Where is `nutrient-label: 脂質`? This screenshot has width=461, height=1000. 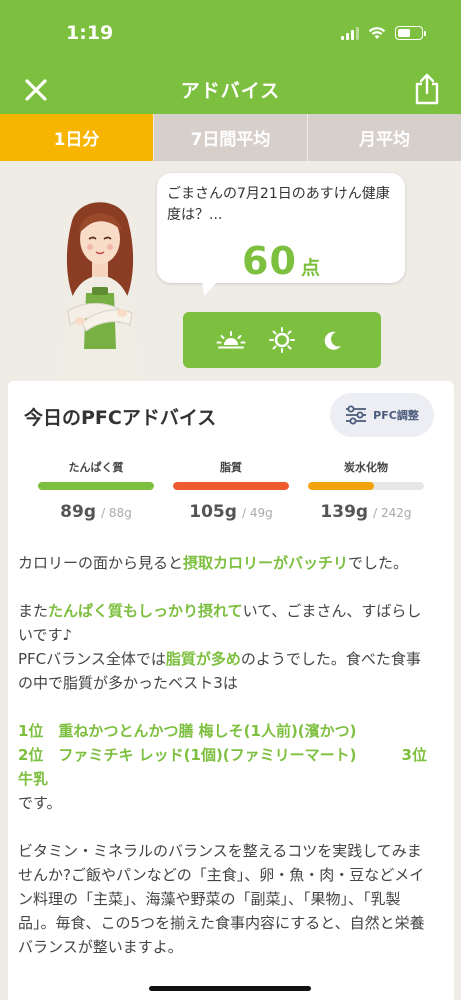
nutrient-label: 脂質 is located at coordinates (231, 467).